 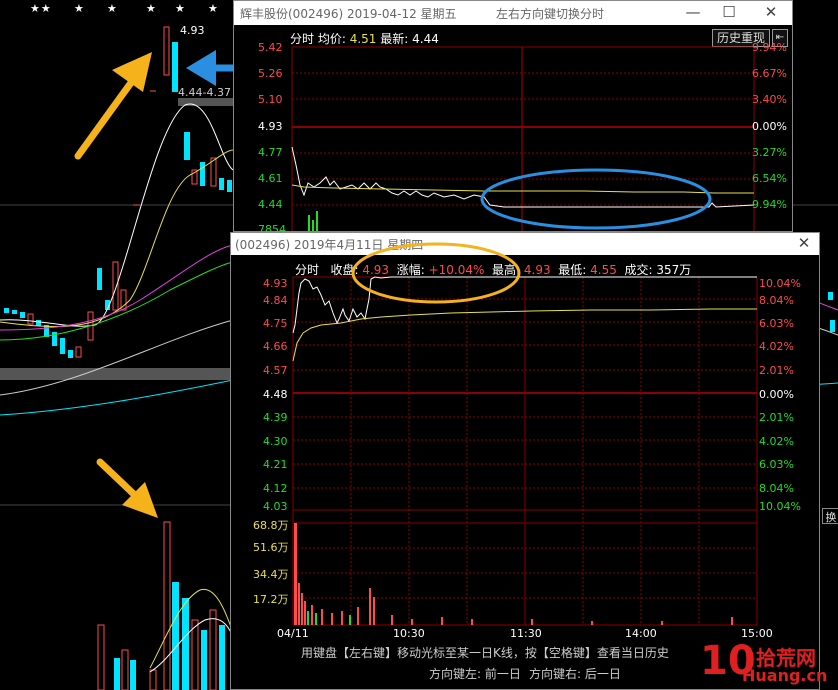 What do you see at coordinates (475, 674) in the screenshot?
I see `arrow-left-hint: 方向键左: 前一日` at bounding box center [475, 674].